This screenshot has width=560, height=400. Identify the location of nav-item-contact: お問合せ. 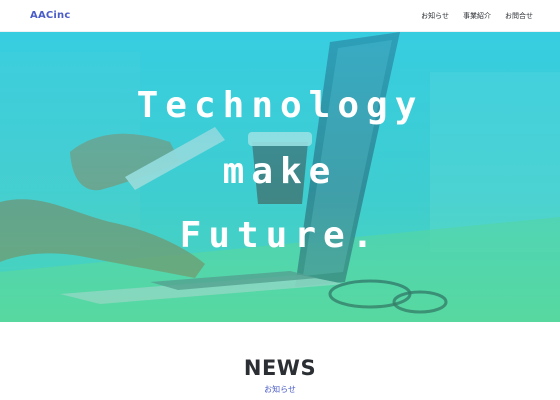
(519, 16).